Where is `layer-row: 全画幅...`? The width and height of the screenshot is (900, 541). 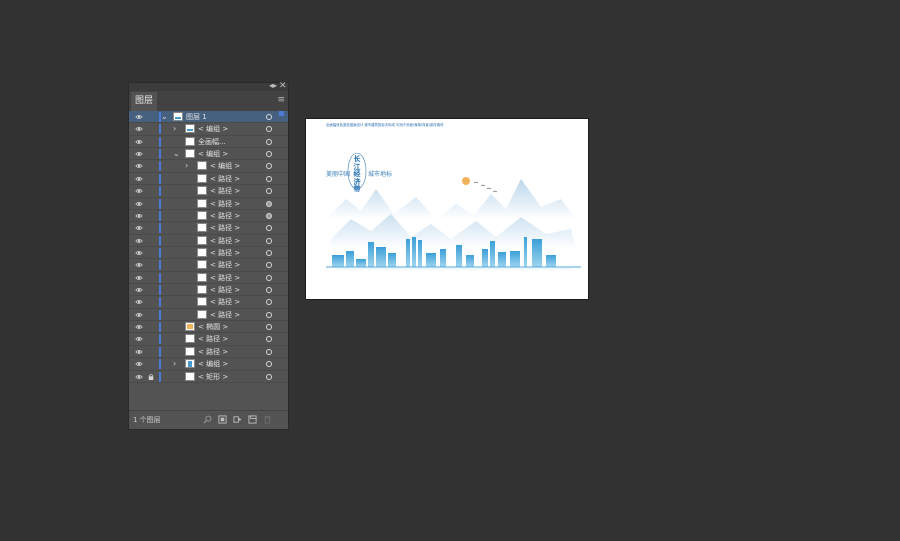
layer-row: 全画幅... is located at coordinates (208, 142).